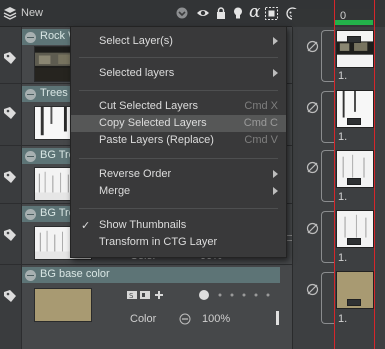 The height and width of the screenshot is (349, 385). I want to click on menu-item-paste: Paste Layers (Replace) Cmd V, so click(178, 140).